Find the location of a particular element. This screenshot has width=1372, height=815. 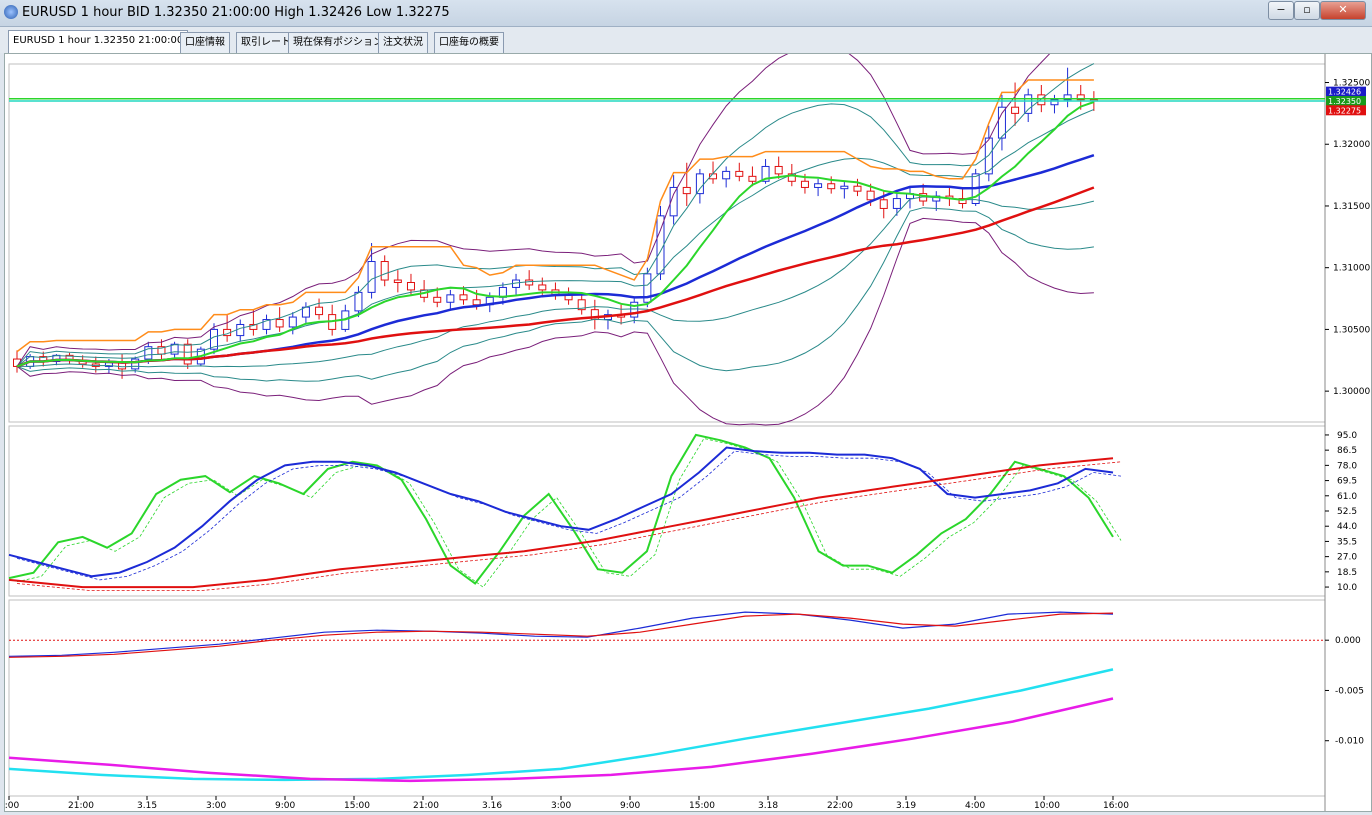

tab-positions: 現在保有ポジション is located at coordinates (338, 42).